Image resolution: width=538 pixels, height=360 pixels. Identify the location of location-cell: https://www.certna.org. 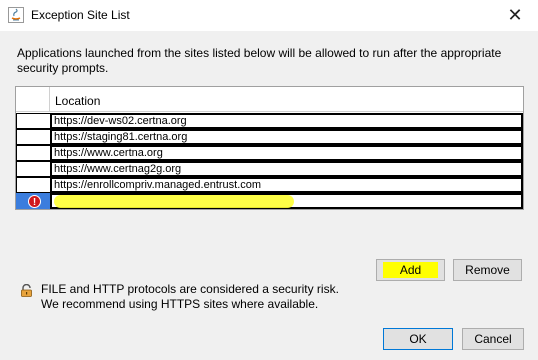
(286, 153).